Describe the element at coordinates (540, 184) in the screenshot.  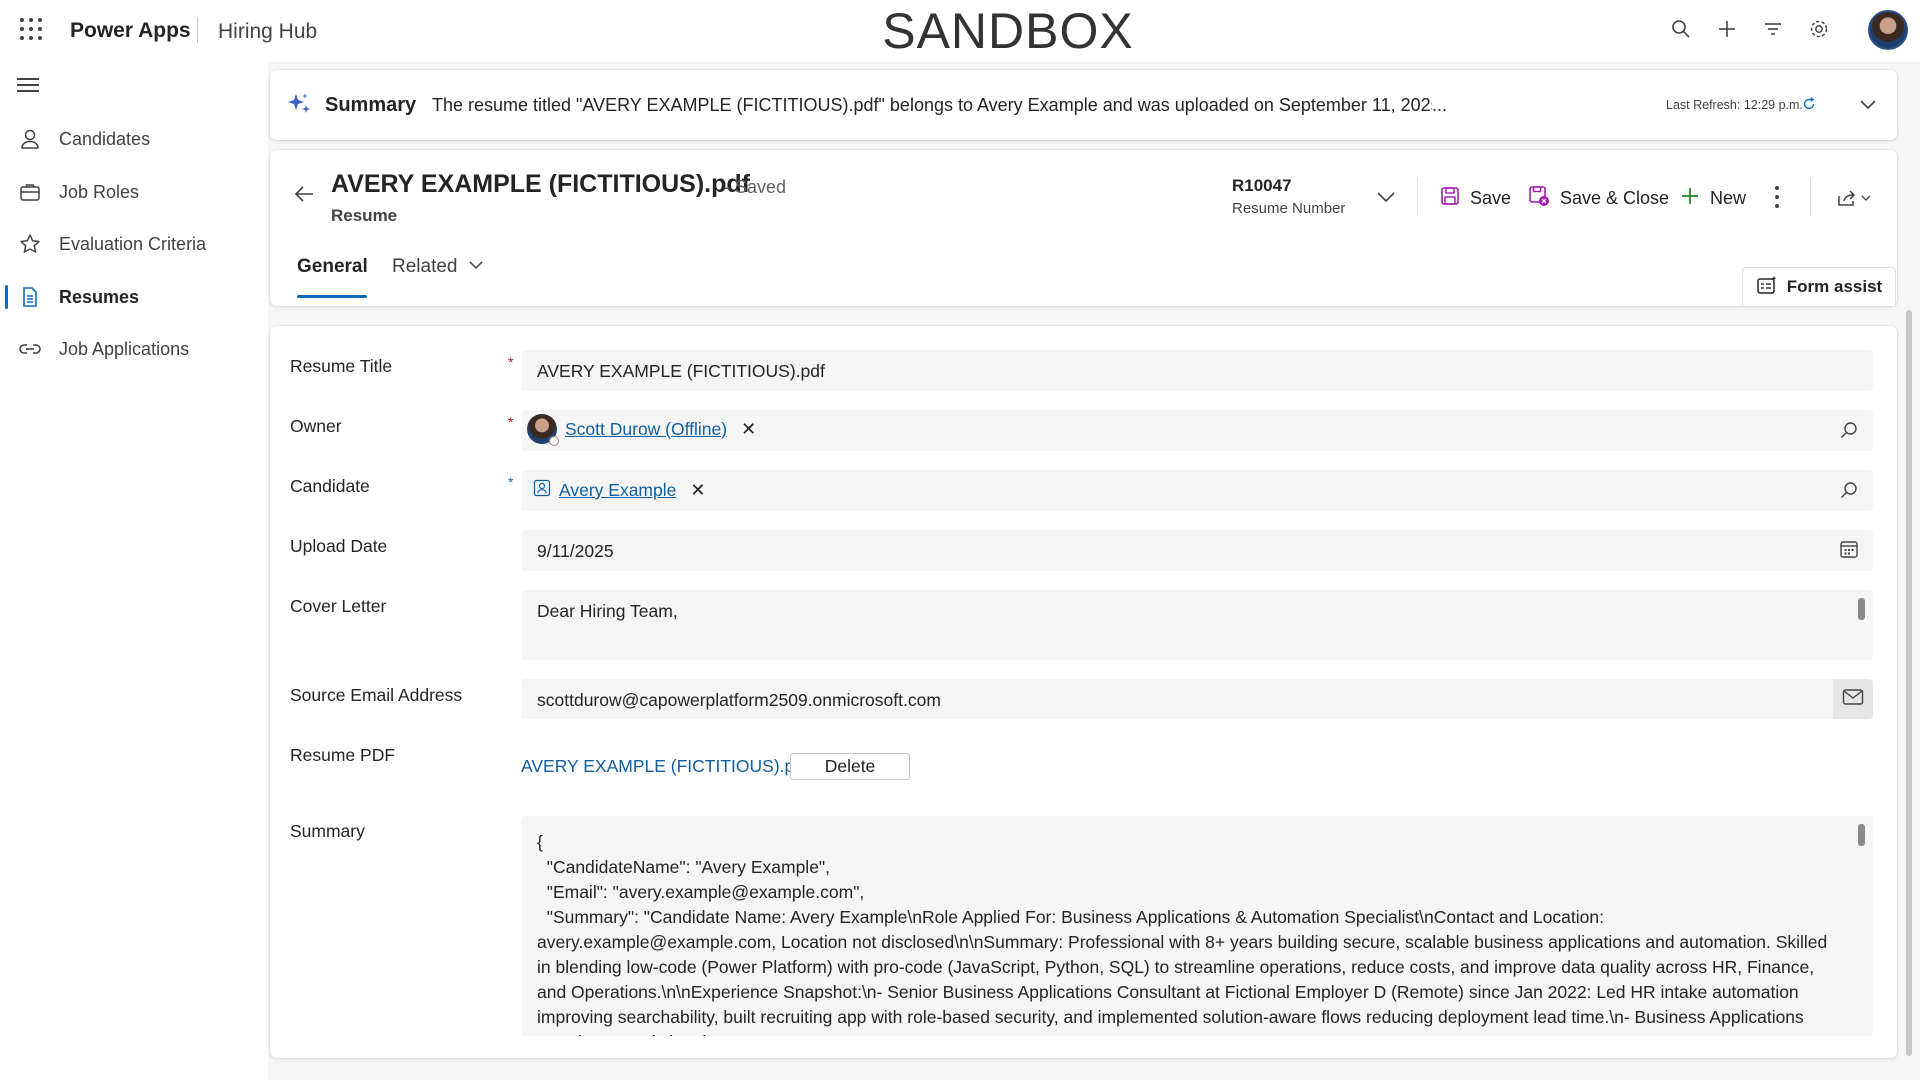
I see `record-title: AVERY EXAMPLE (FICTITIOUS).pdf` at that location.